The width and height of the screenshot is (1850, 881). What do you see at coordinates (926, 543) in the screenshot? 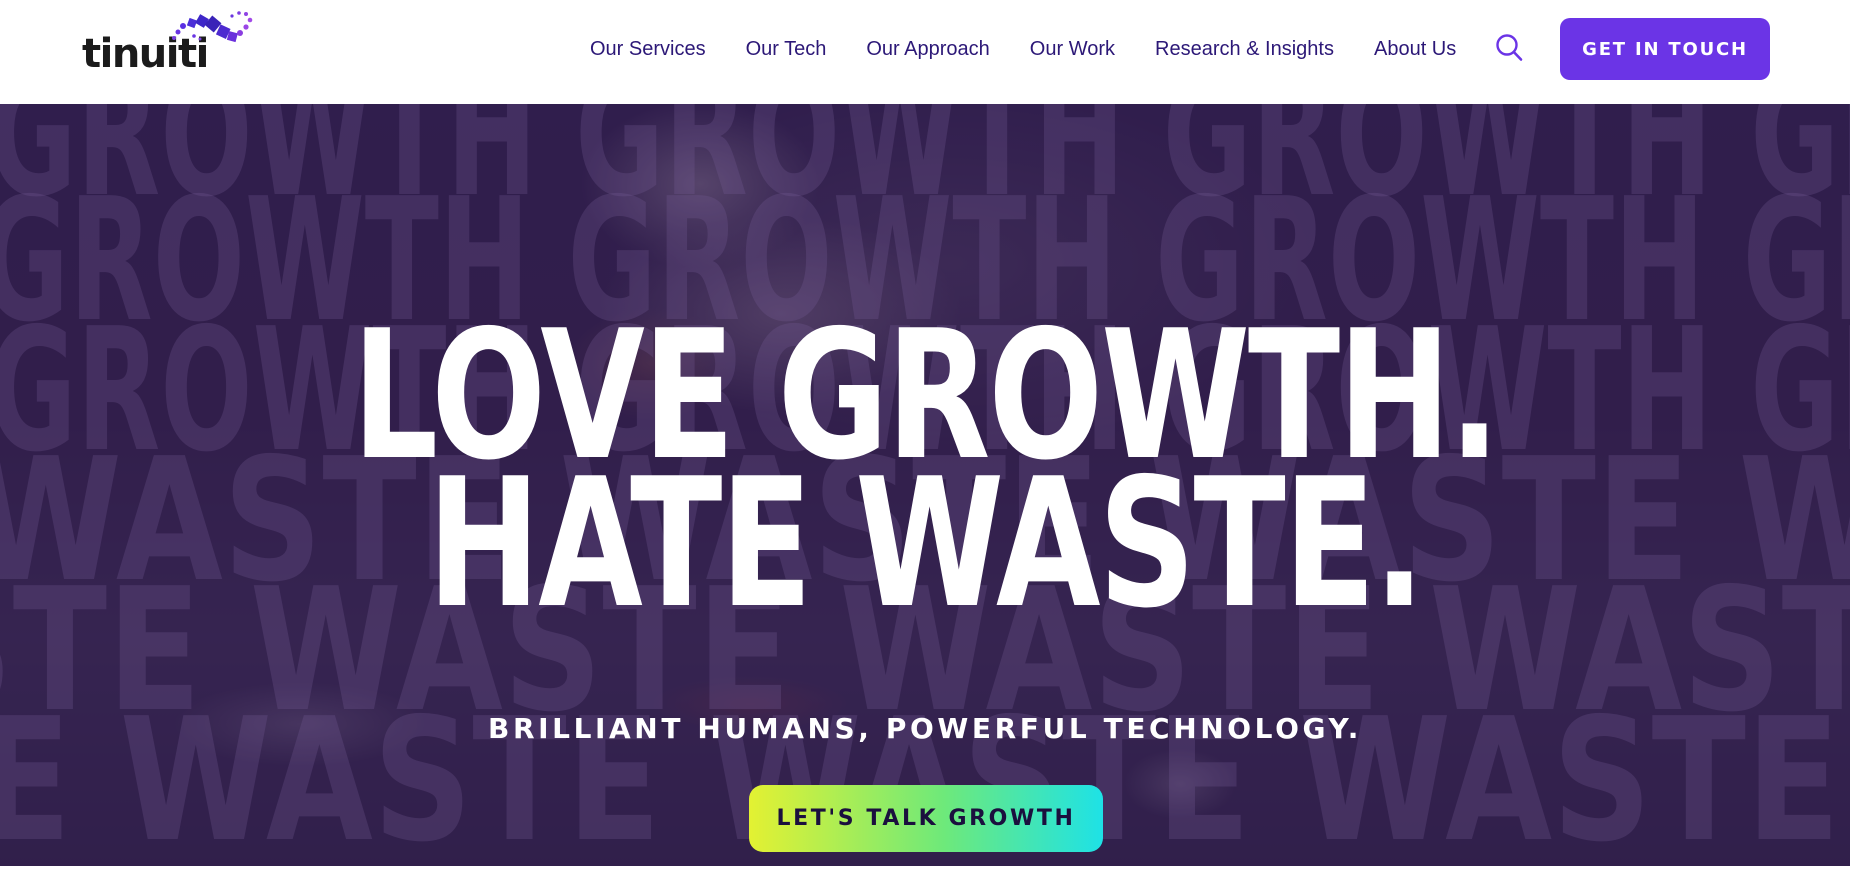
I see `headline-line-2: HATE WASTE.` at bounding box center [926, 543].